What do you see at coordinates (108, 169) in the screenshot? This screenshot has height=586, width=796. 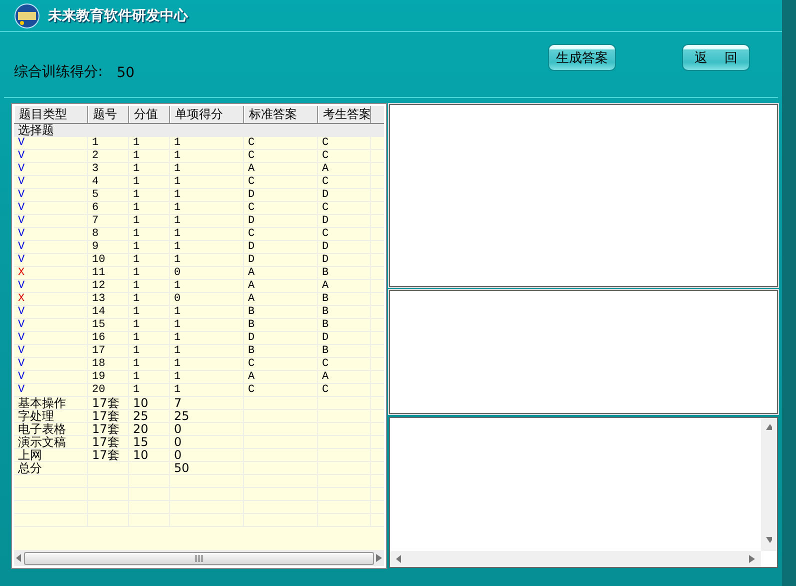 I see `table-cell: 3` at bounding box center [108, 169].